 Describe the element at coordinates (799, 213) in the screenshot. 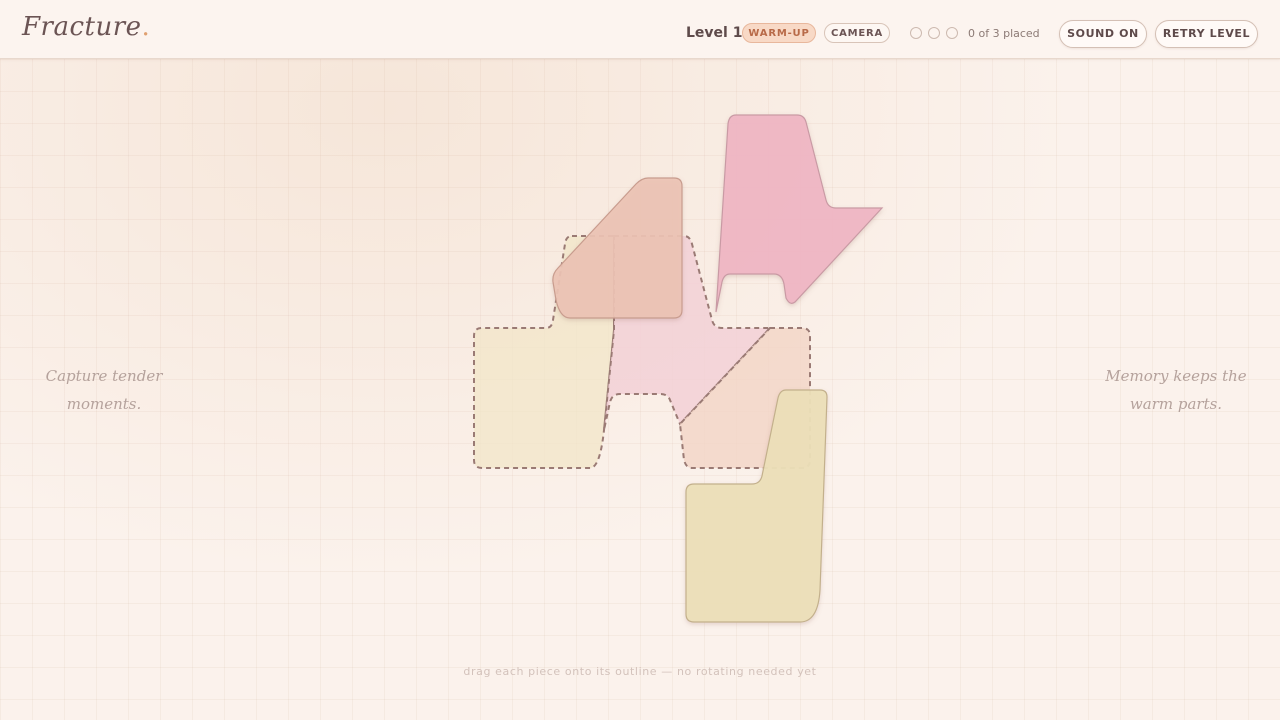

I see `pink-piece` at that location.